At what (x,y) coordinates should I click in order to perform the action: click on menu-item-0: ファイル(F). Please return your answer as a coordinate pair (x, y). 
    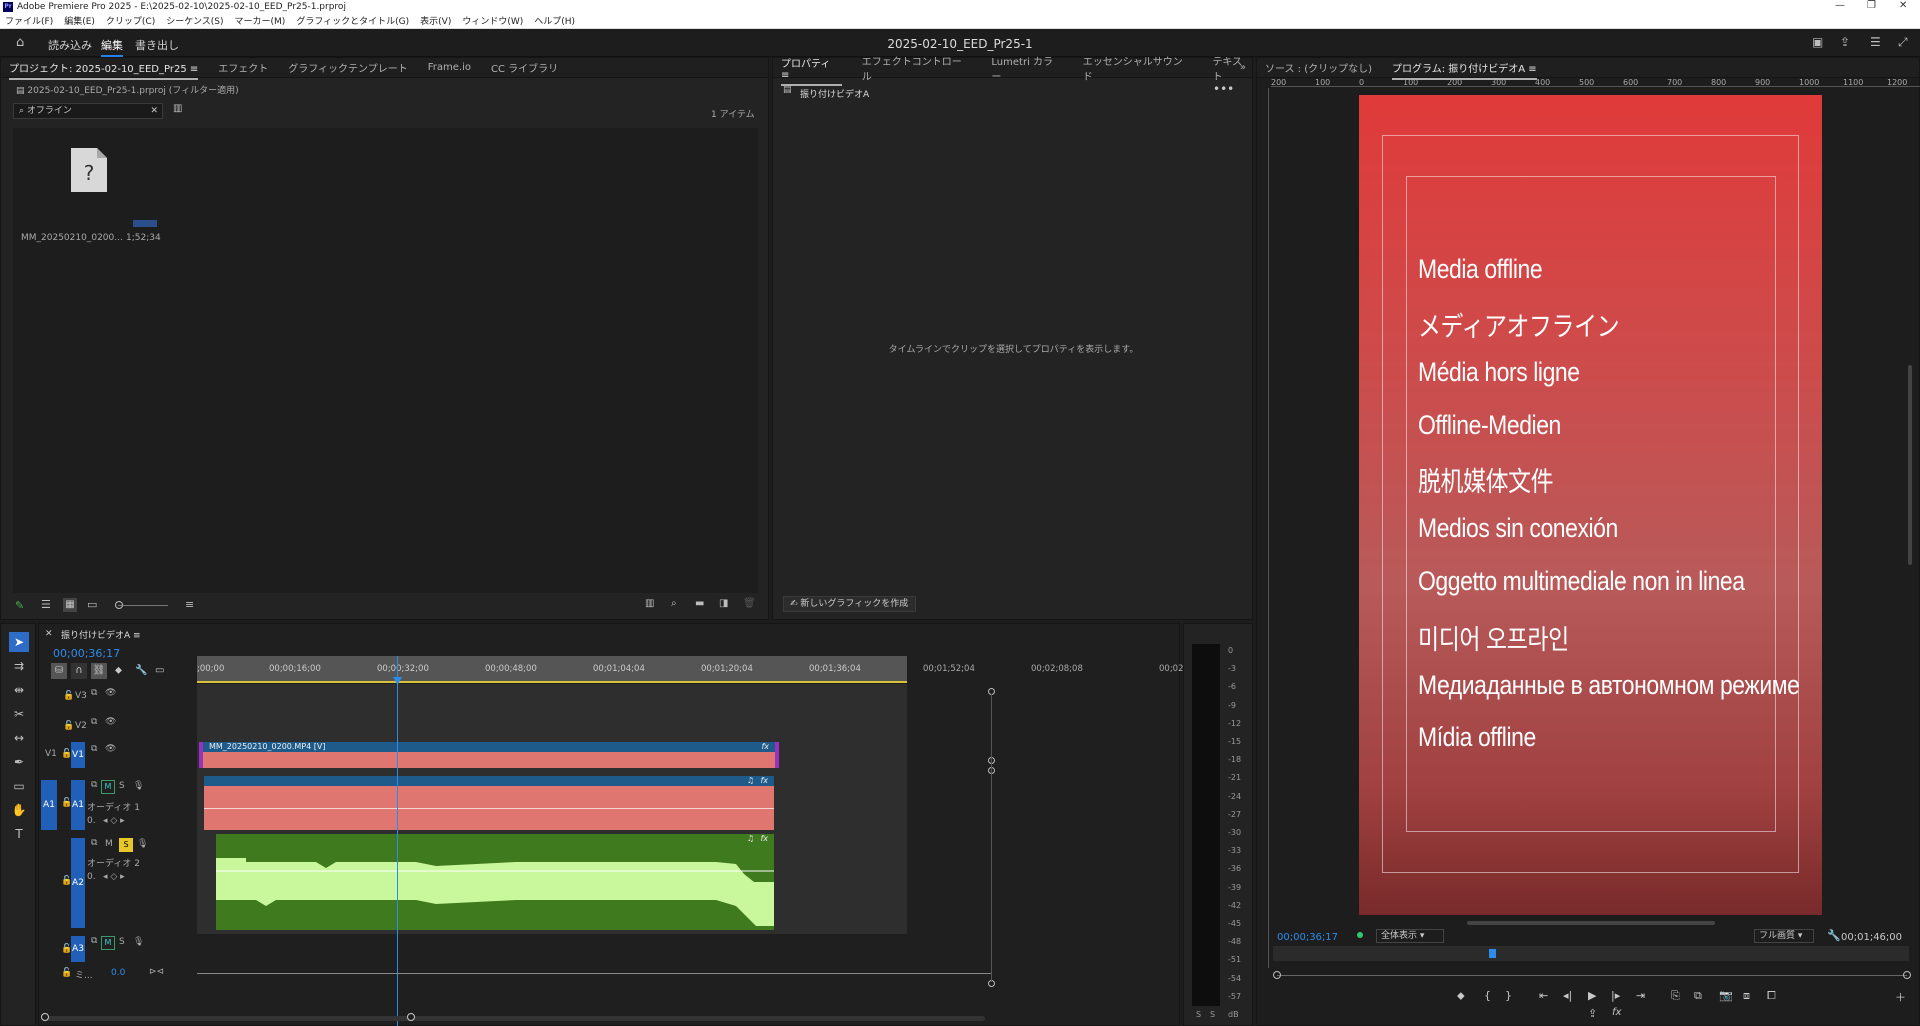
    Looking at the image, I should click on (29, 20).